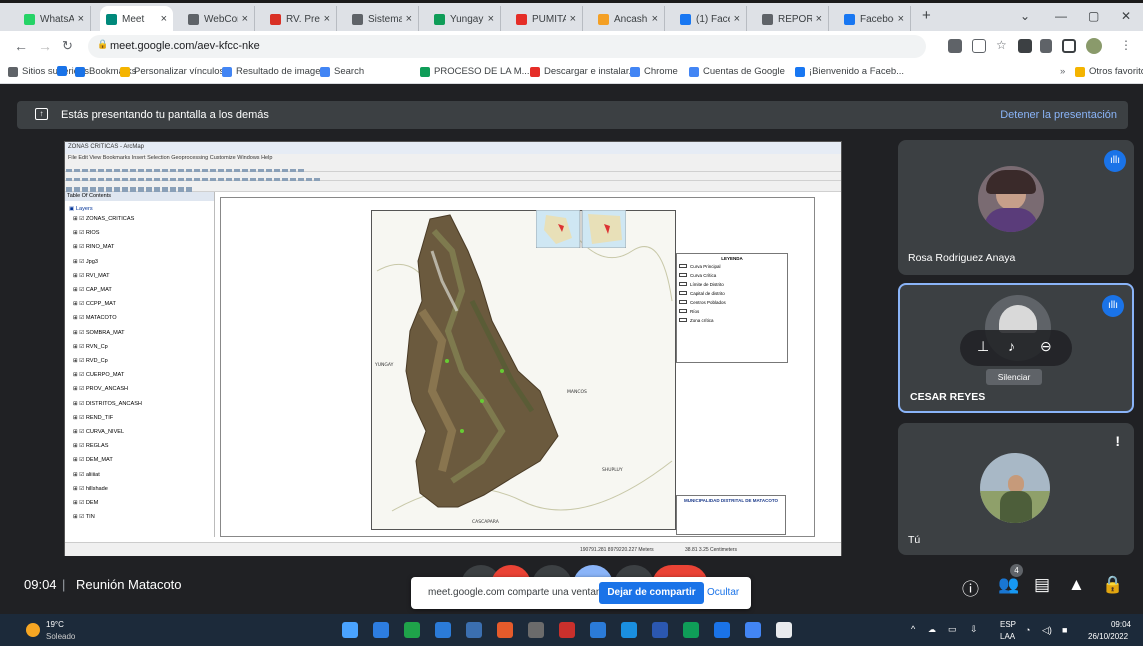  I want to click on task-view-icon, so click(412, 630).